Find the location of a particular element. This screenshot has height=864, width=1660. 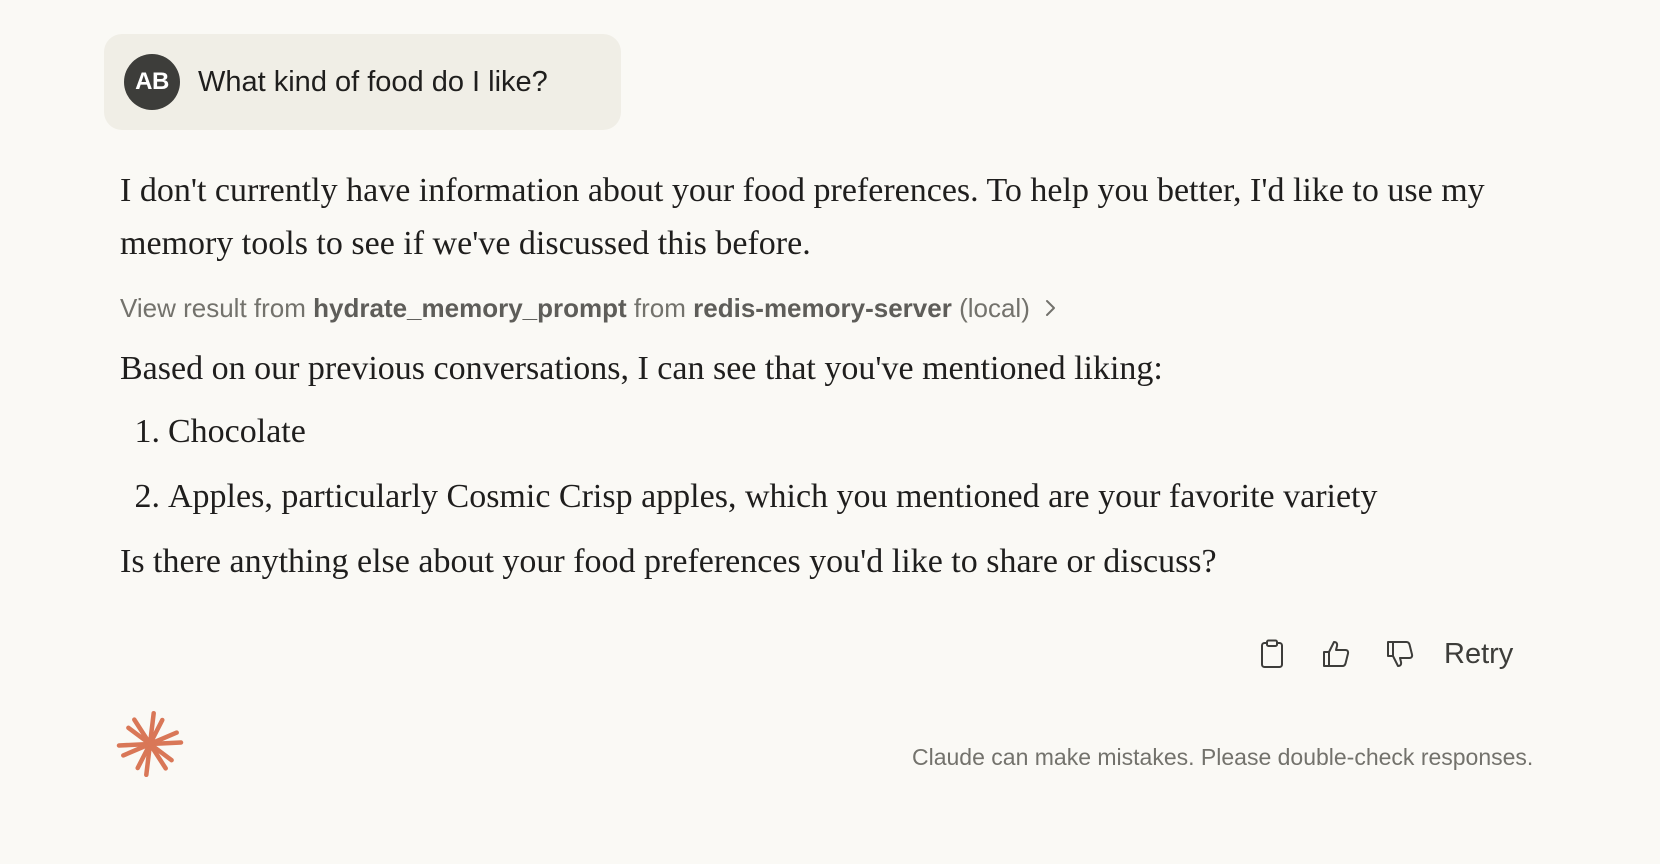

list-item: 1. Chocolate is located at coordinates (830, 431).